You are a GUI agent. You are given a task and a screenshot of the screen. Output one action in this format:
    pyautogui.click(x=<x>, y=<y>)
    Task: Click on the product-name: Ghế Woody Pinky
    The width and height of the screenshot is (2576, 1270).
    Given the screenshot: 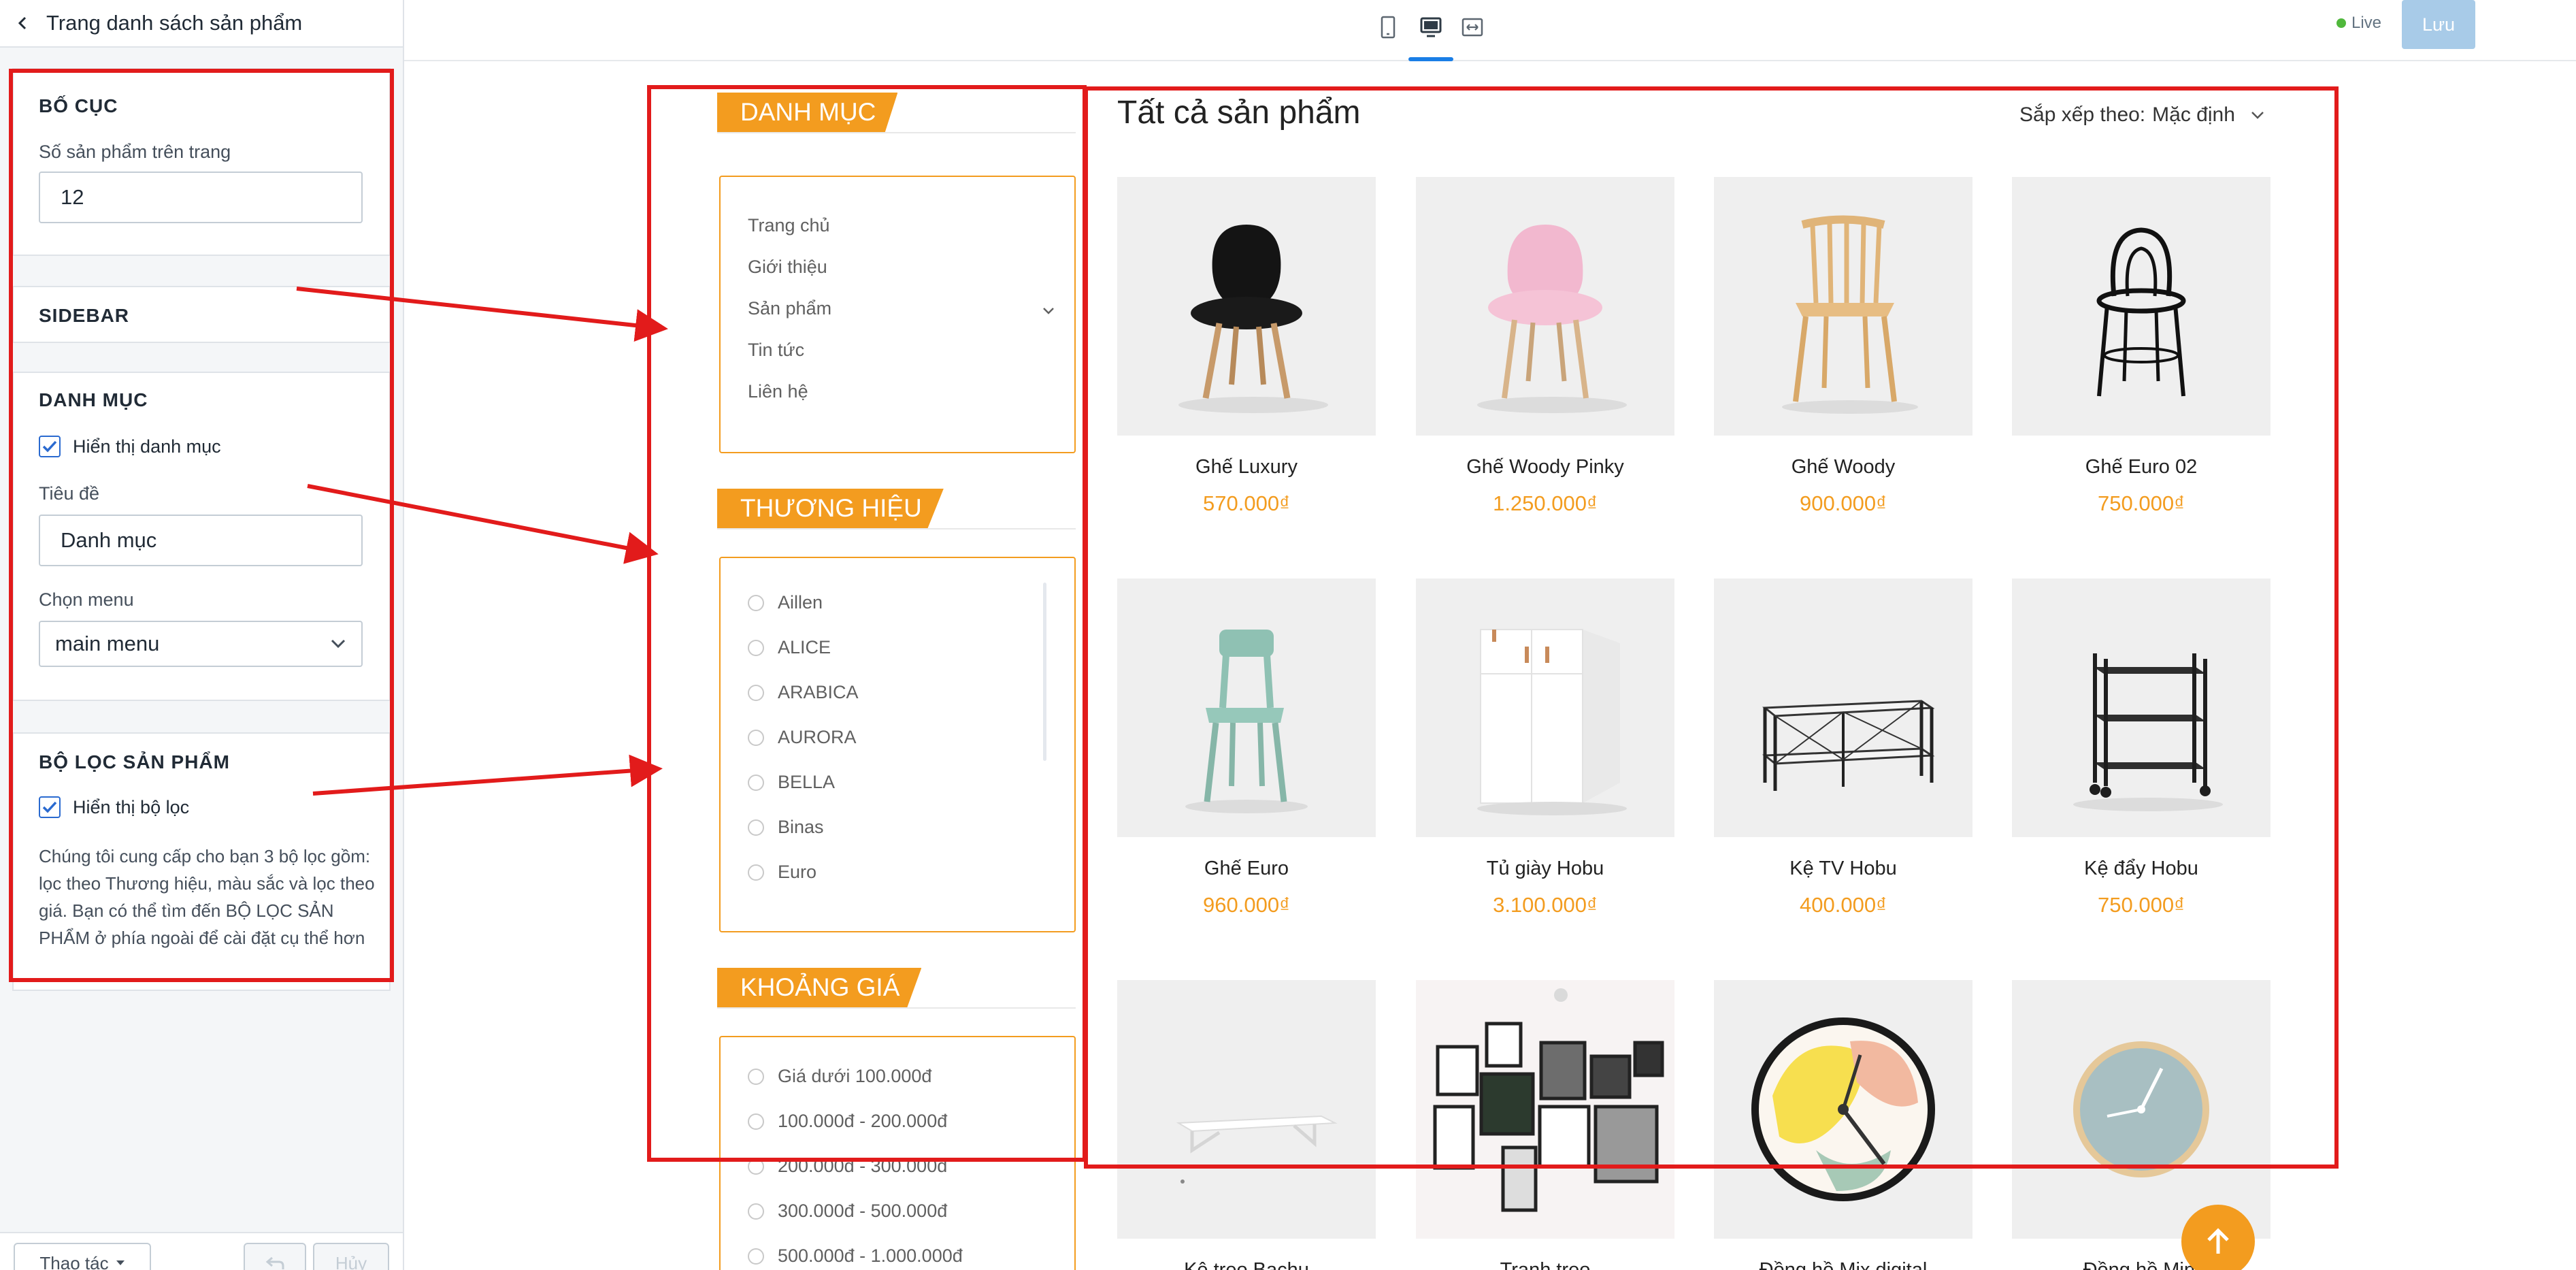 What is the action you would take?
    pyautogui.click(x=1545, y=467)
    